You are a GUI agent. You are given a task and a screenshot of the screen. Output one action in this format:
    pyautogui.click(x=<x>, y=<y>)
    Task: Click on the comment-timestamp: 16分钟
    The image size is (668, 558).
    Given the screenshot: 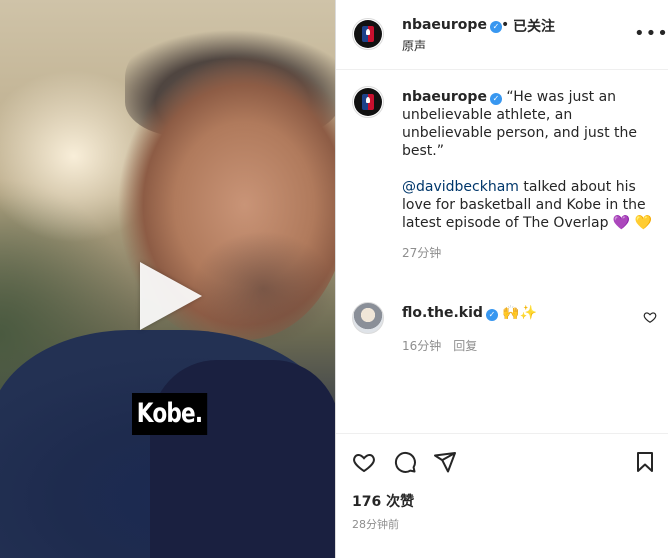 What is the action you would take?
    pyautogui.click(x=421, y=346)
    